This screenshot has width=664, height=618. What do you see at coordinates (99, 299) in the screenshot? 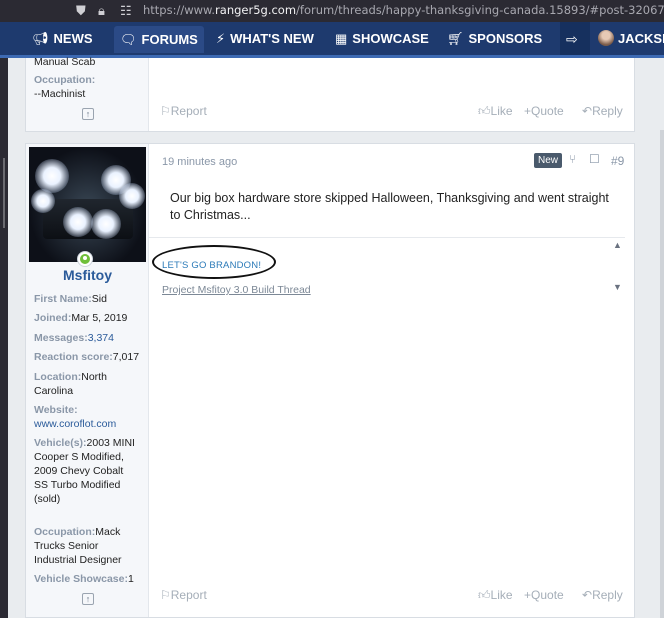
I see `first-name-value: Sid` at bounding box center [99, 299].